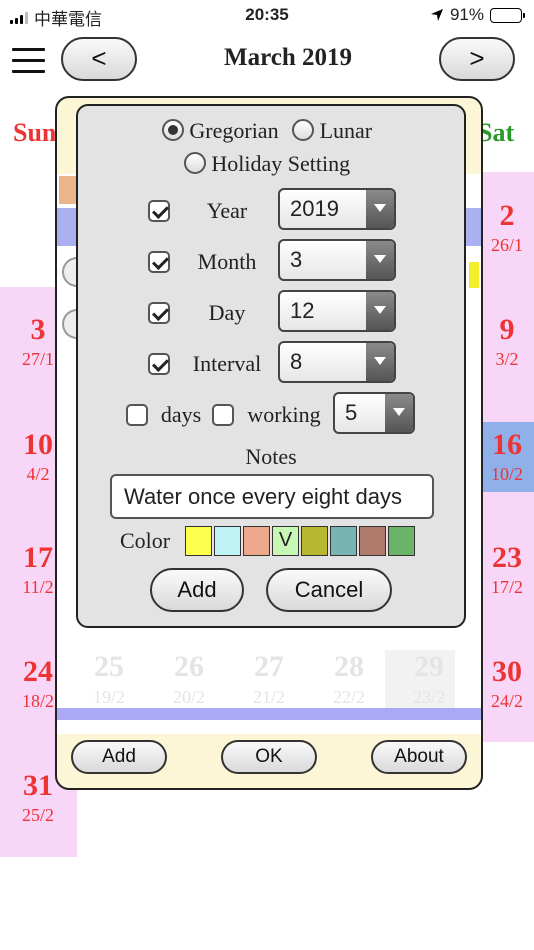 Image resolution: width=534 pixels, height=950 pixels. I want to click on year-checkbox, so click(159, 211).